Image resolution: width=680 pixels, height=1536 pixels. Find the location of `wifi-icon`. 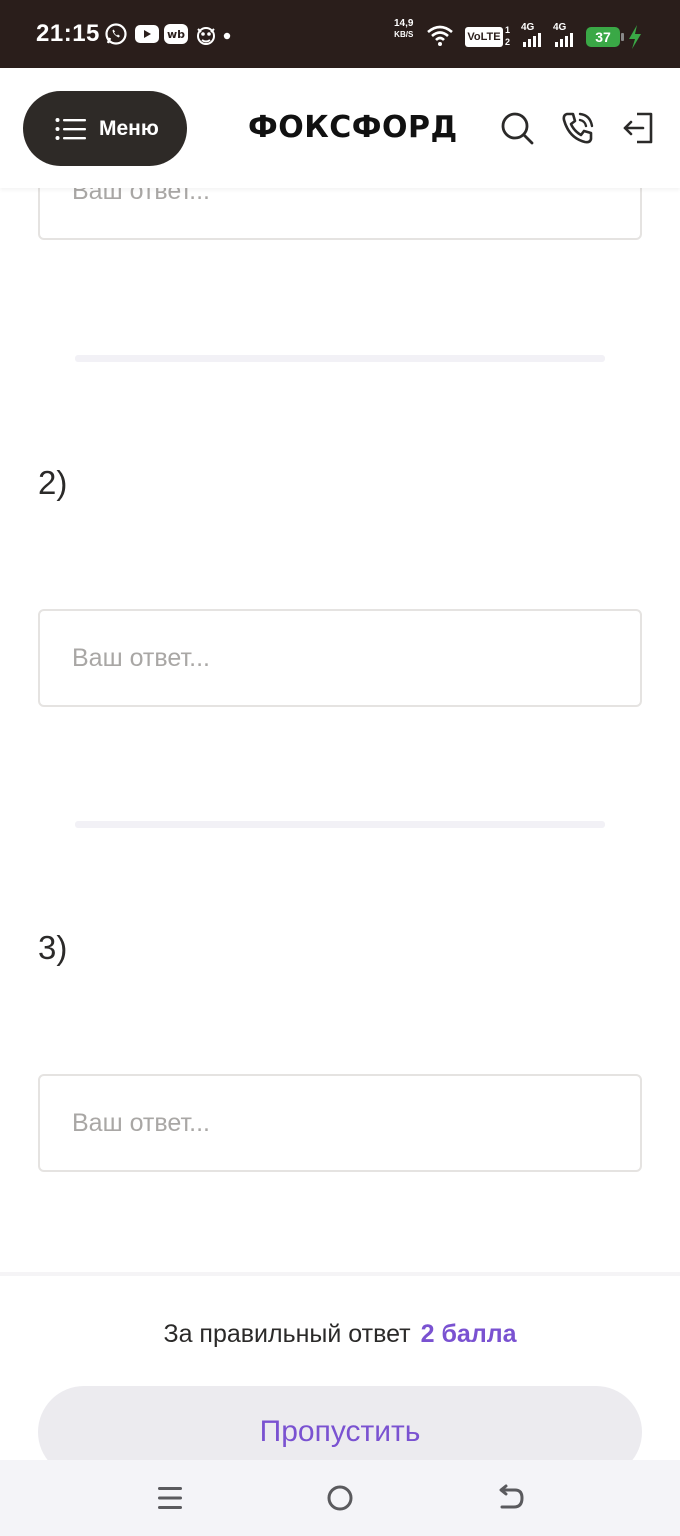

wifi-icon is located at coordinates (440, 35).